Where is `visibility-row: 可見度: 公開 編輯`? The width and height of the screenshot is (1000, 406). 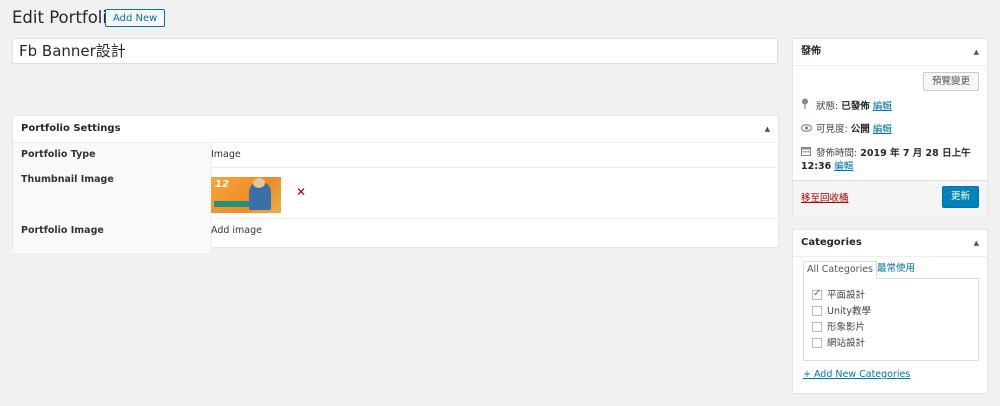
visibility-row: 可見度: 公開 編輯 is located at coordinates (846, 129).